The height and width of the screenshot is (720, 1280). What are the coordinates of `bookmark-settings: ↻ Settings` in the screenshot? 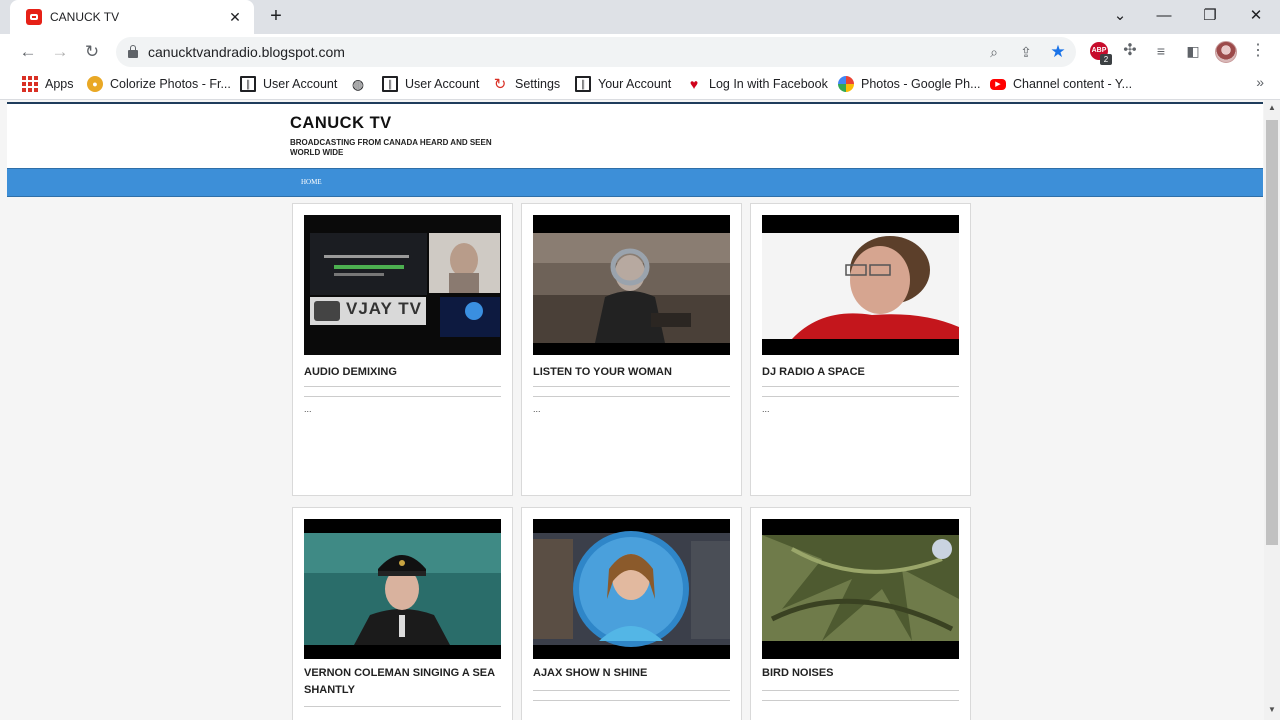 It's located at (526, 84).